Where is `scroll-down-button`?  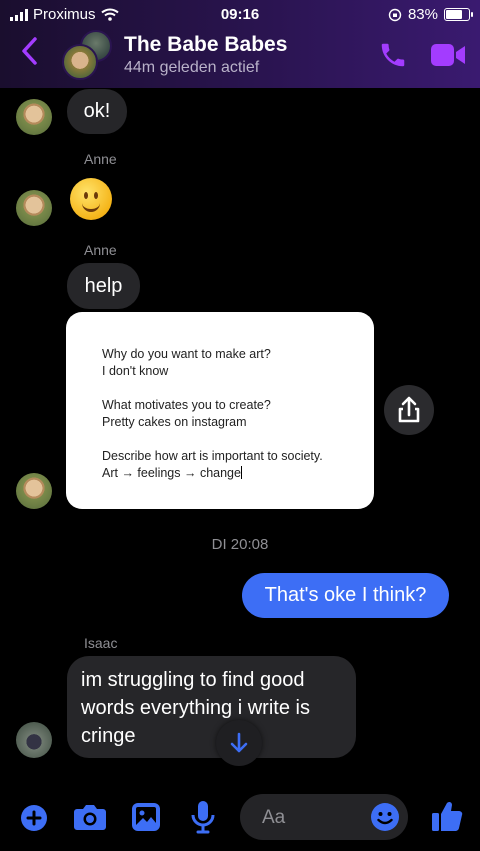
scroll-down-button is located at coordinates (239, 743).